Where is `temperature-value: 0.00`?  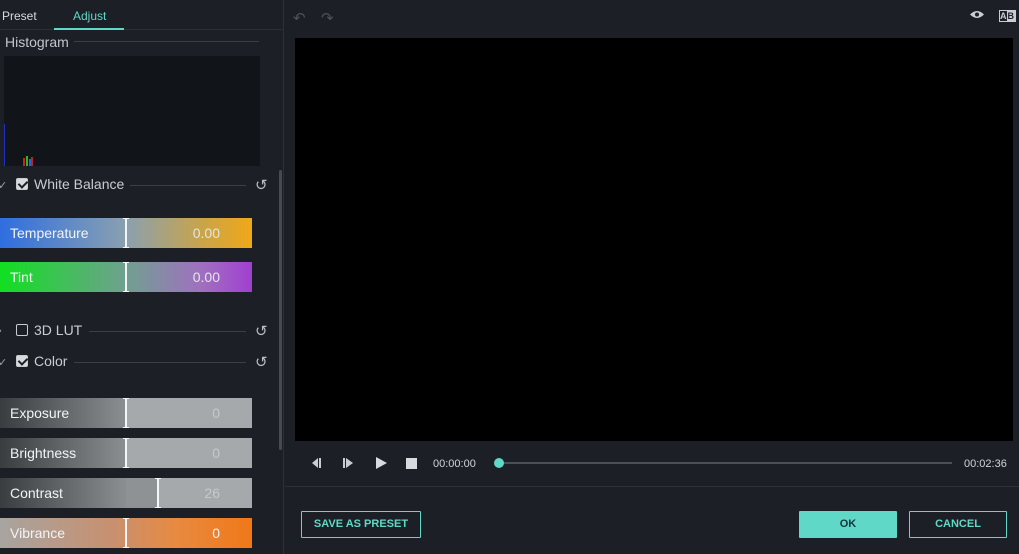
temperature-value: 0.00 is located at coordinates (206, 233).